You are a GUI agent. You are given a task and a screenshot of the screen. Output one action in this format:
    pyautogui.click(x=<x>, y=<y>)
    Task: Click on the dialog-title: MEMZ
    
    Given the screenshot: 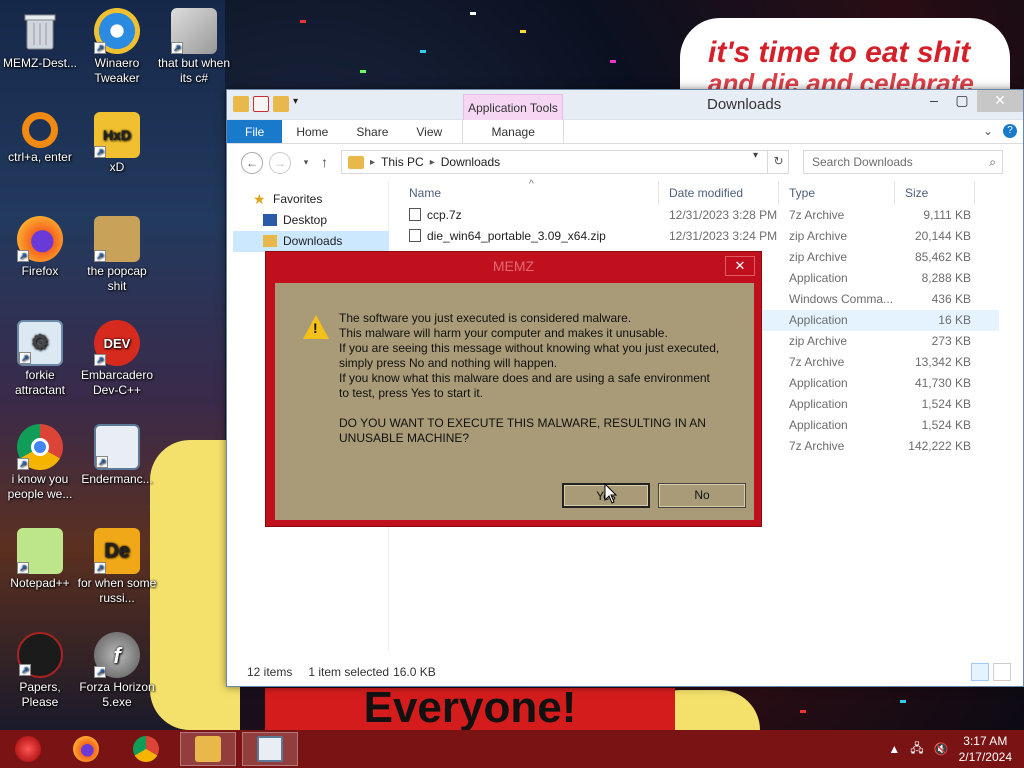 What is the action you would take?
    pyautogui.click(x=513, y=266)
    